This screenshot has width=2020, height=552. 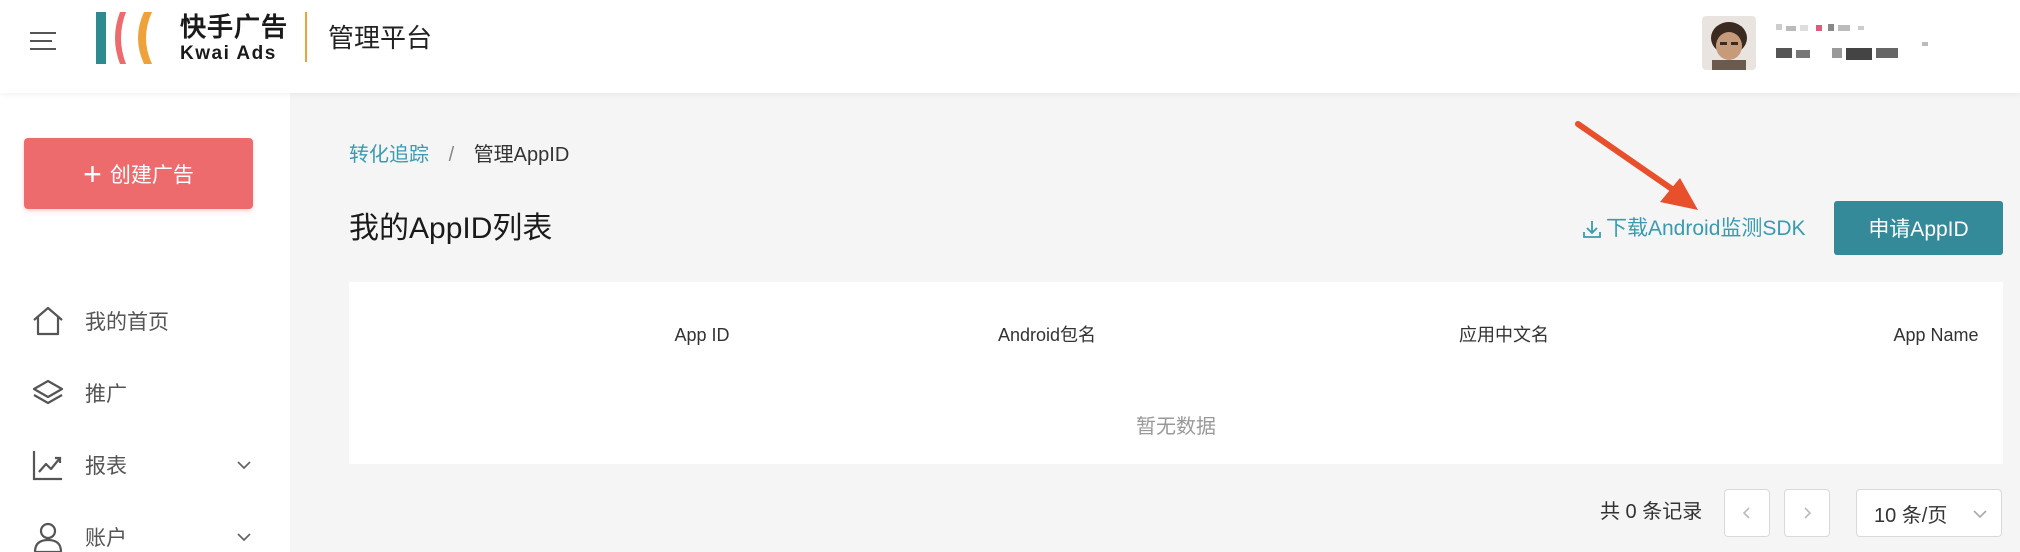 What do you see at coordinates (521, 155) in the screenshot?
I see `breadcrumb-current: 管理AppID` at bounding box center [521, 155].